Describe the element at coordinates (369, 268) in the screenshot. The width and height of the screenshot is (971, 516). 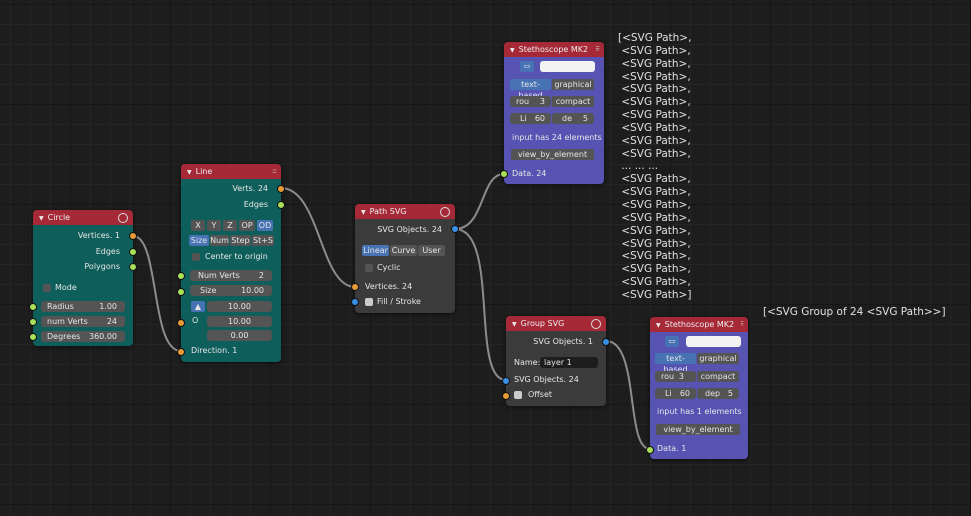
I see `cyclic-checkbox` at that location.